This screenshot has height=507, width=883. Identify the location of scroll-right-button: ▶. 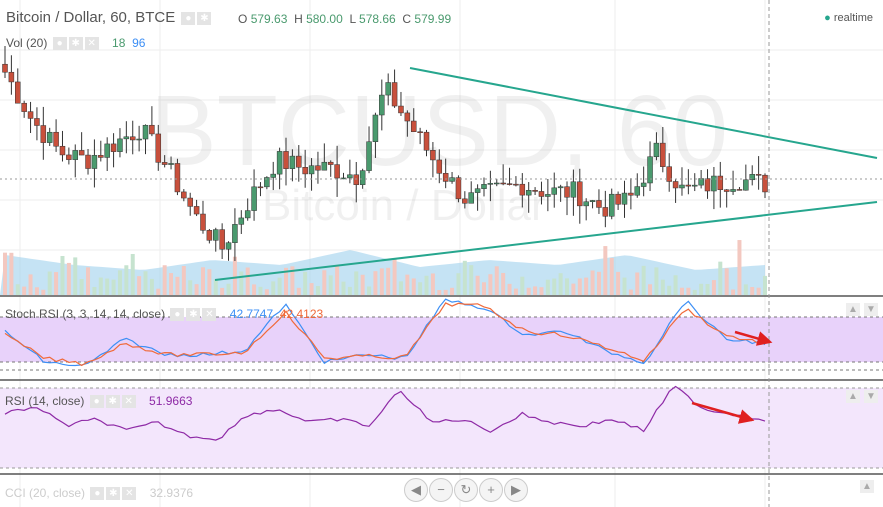
(516, 490).